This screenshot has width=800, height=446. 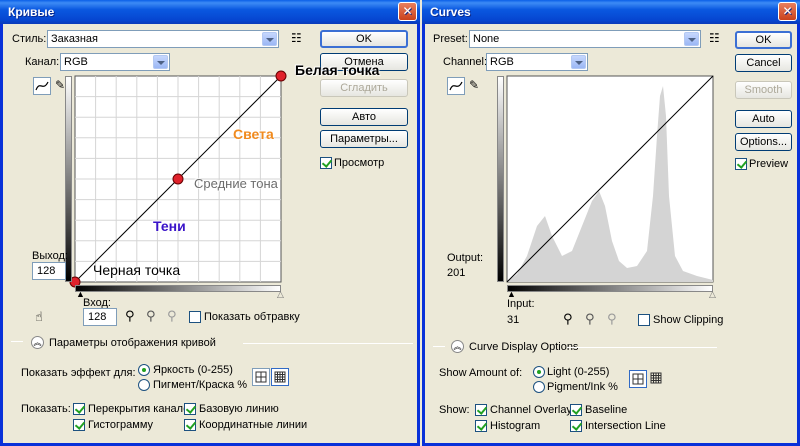 What do you see at coordinates (178, 179) in the screenshot?
I see `midtone-point-handle` at bounding box center [178, 179].